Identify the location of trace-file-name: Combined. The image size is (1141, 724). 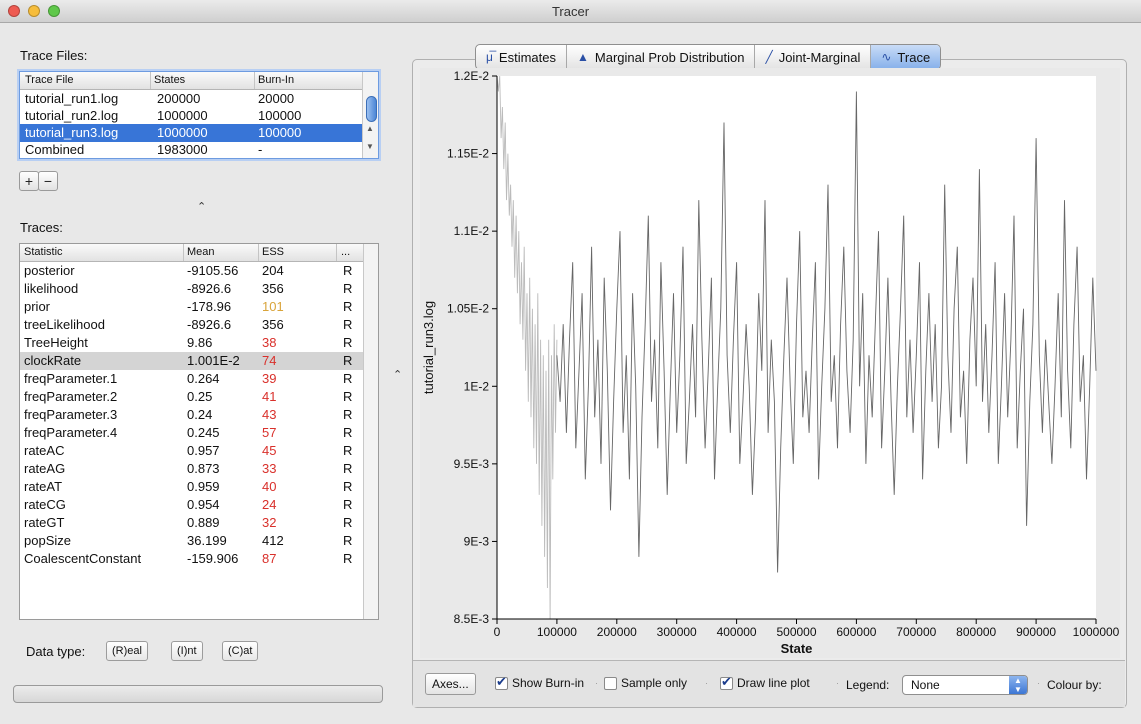
(55, 149).